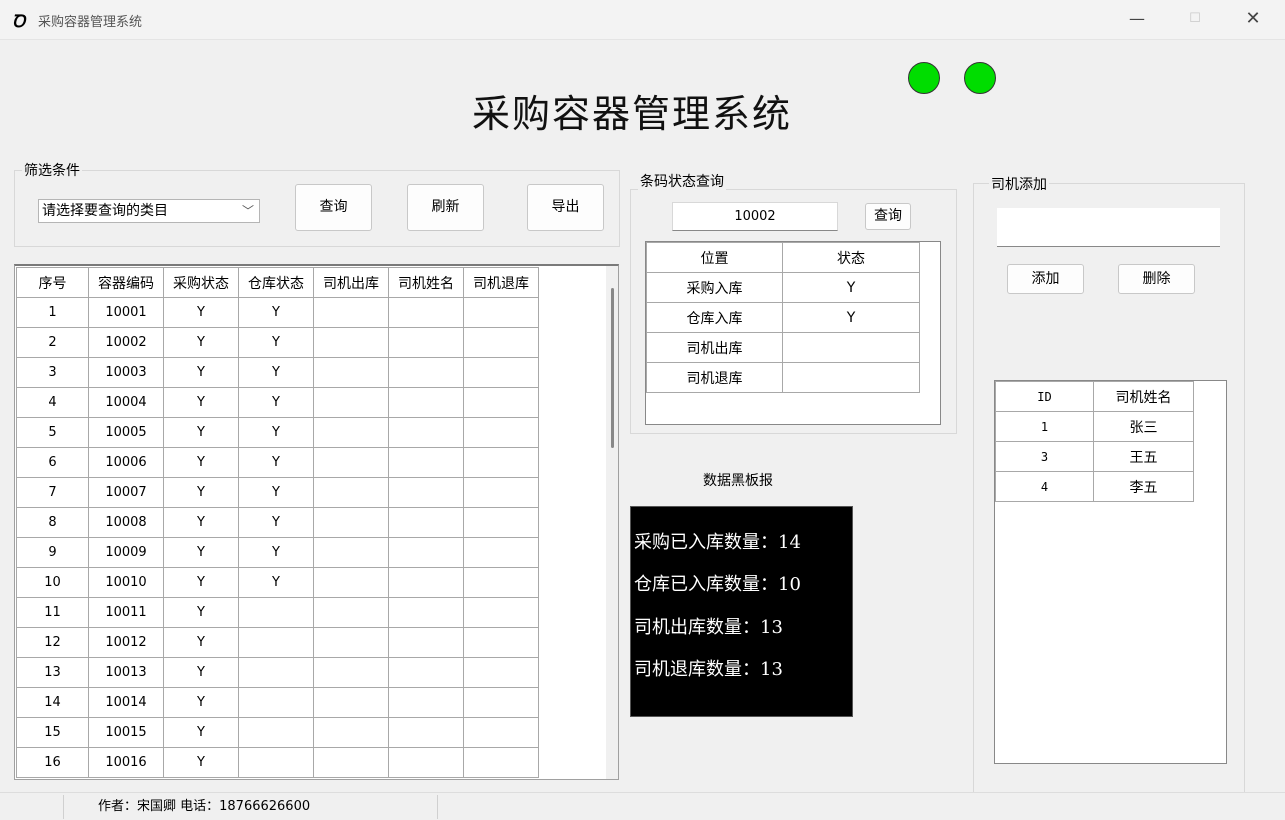 The height and width of the screenshot is (820, 1285). I want to click on table-cell: 10011, so click(126, 612).